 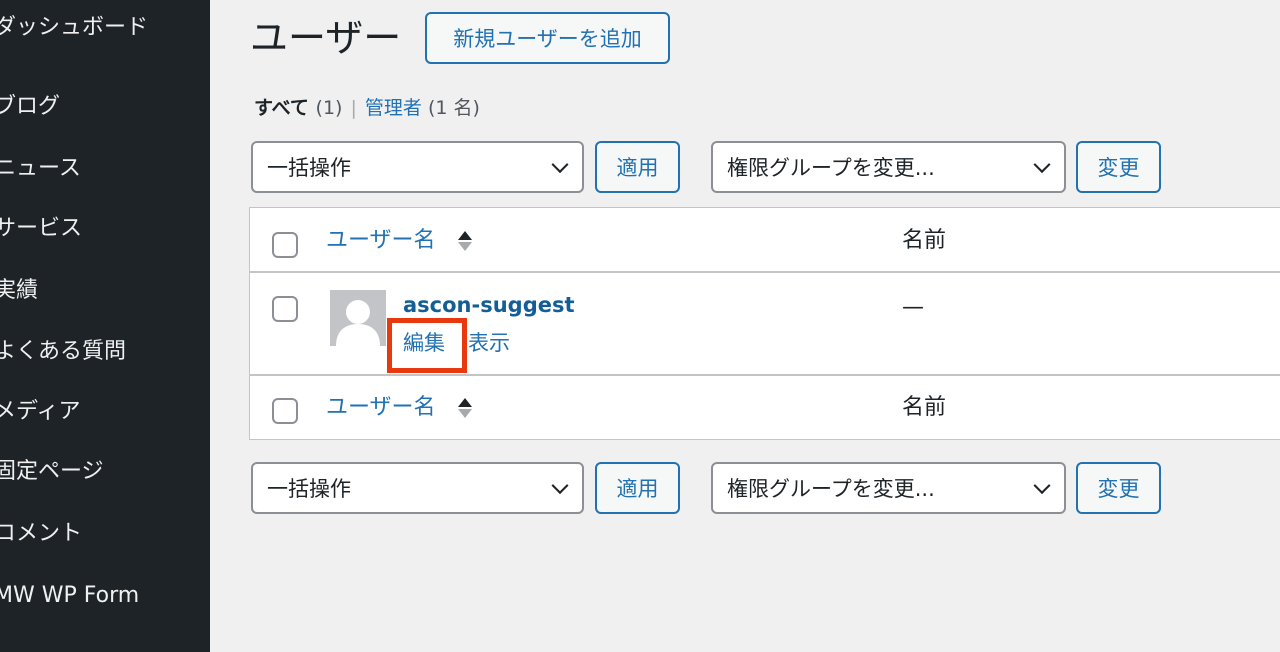 I want to click on add-new-user-button: 新規ユーザーを追加, so click(x=547, y=38).